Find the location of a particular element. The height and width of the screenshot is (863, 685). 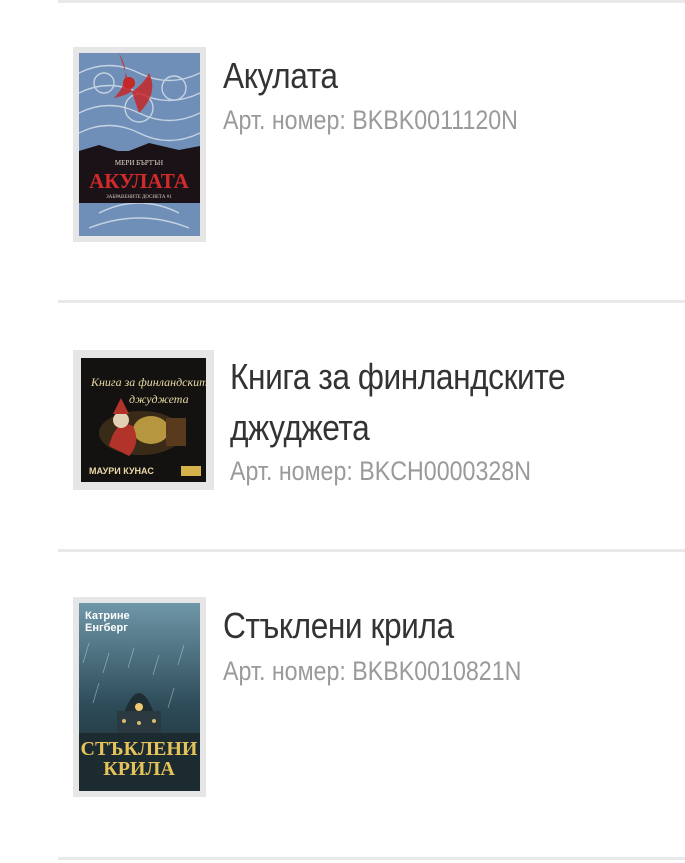

cover-title-text: СТЪКЛЕНИ is located at coordinates (139, 749).